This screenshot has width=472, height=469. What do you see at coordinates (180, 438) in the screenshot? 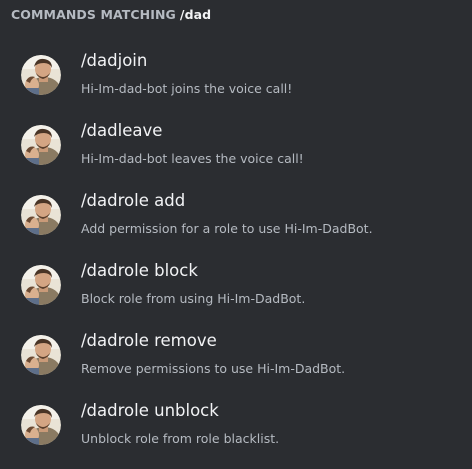
I see `command-description: Unblock role from role blacklist.` at bounding box center [180, 438].